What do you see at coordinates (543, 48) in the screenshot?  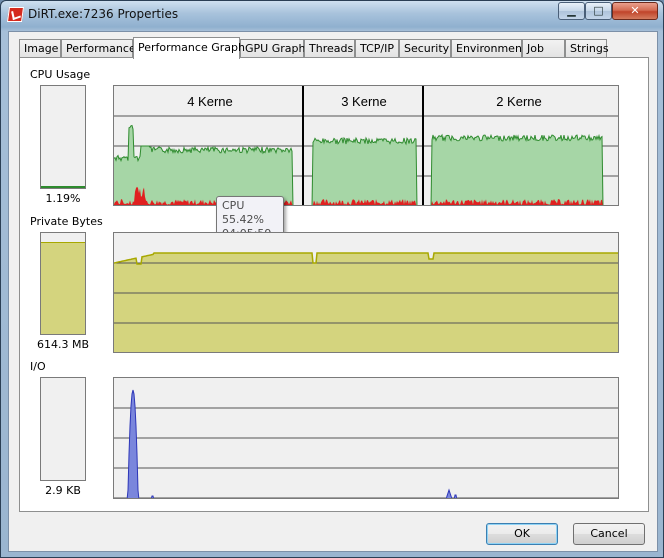 I see `tab-job: Job` at bounding box center [543, 48].